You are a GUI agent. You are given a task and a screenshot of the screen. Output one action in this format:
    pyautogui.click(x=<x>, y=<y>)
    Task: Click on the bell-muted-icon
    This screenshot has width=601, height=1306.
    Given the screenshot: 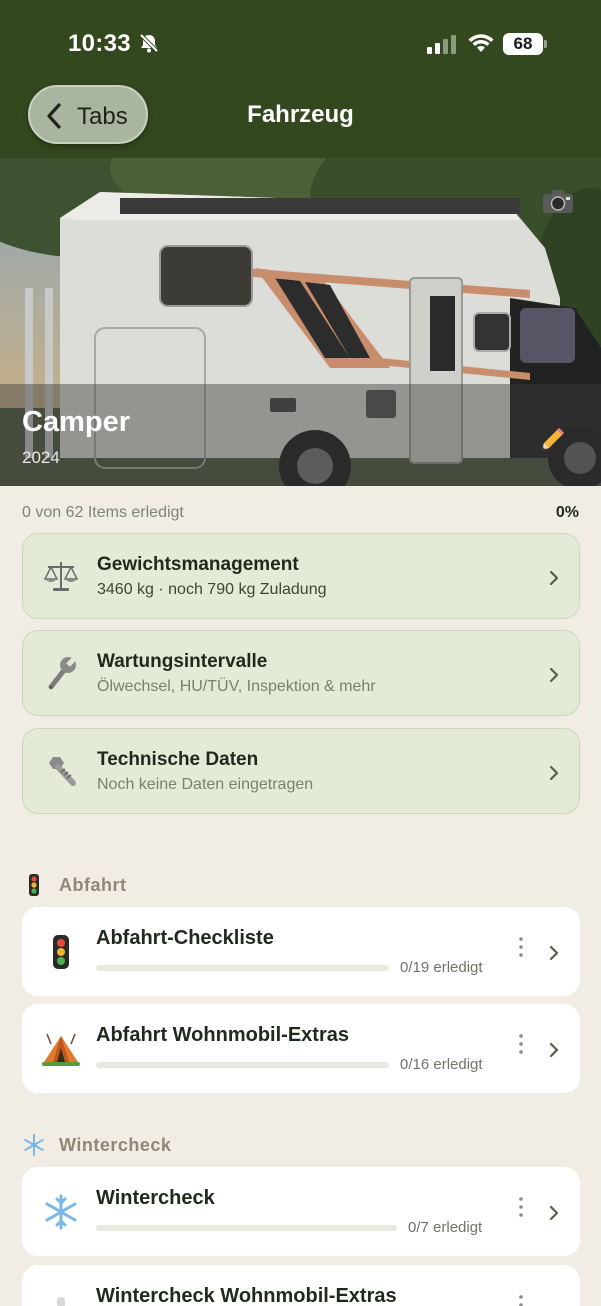 What is the action you would take?
    pyautogui.click(x=149, y=43)
    